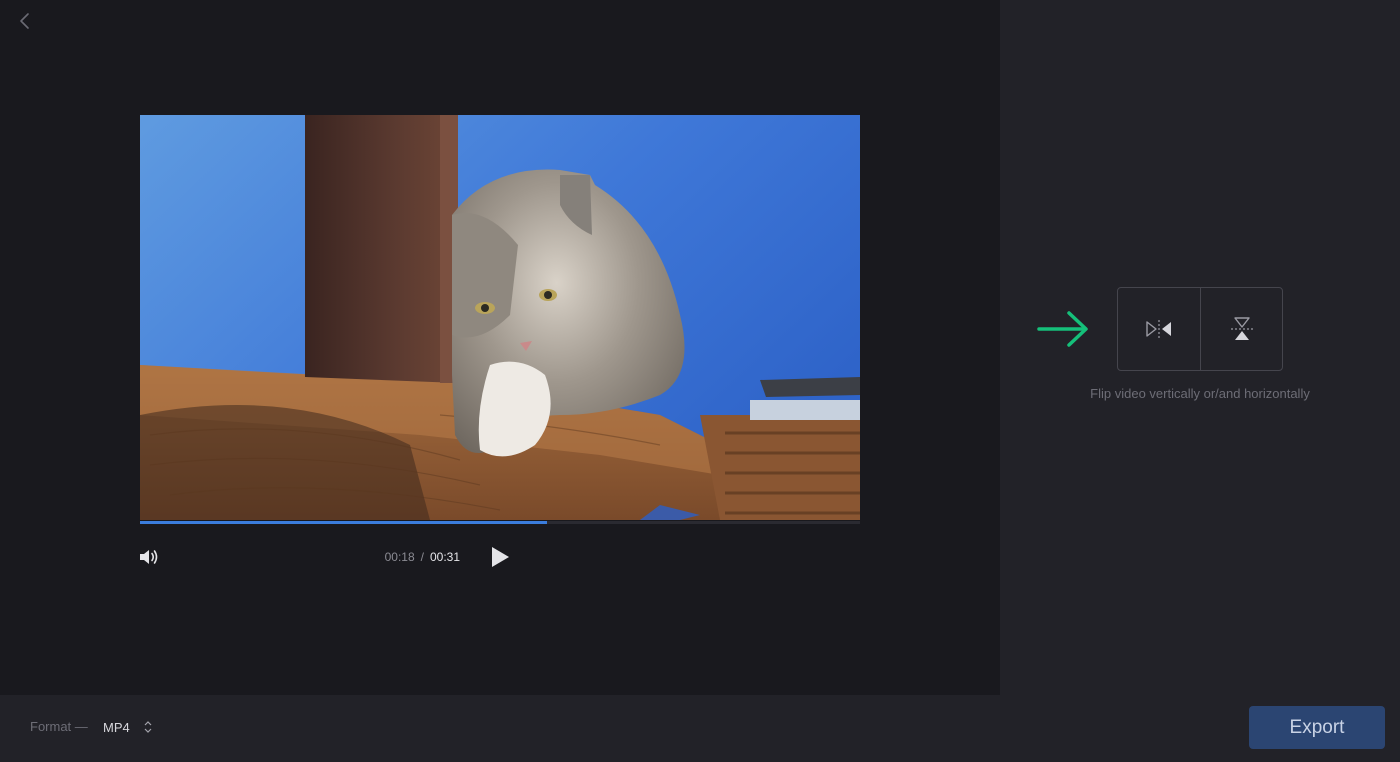 The image size is (1400, 762). I want to click on volume-button, so click(149, 557).